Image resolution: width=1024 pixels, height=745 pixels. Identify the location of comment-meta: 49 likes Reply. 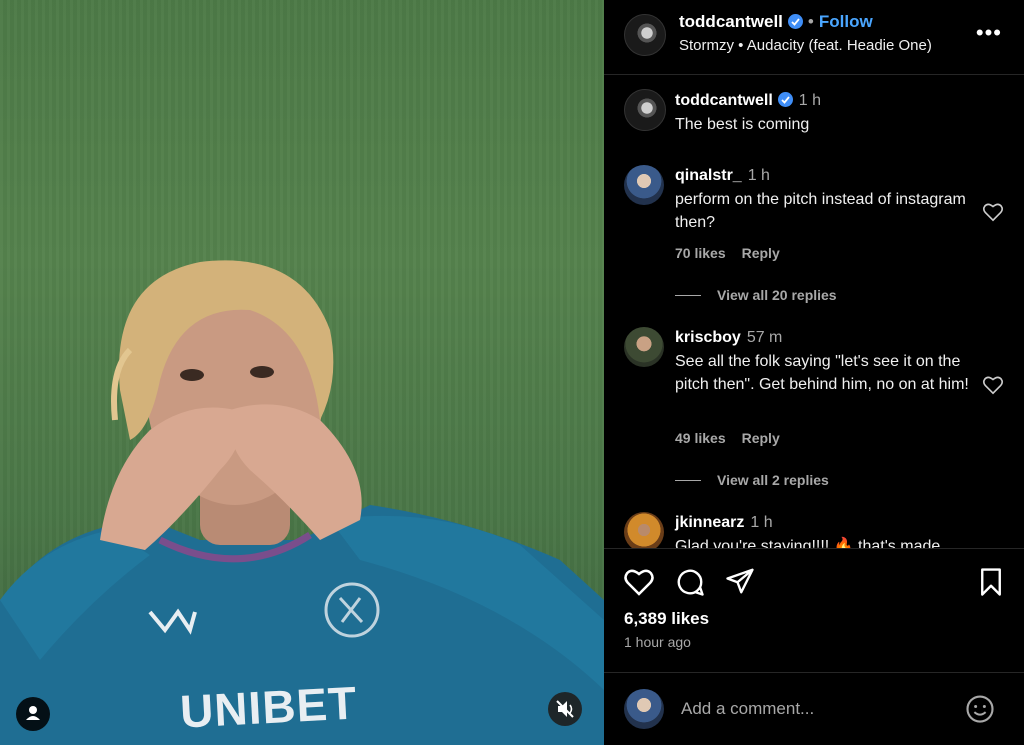
(735, 438).